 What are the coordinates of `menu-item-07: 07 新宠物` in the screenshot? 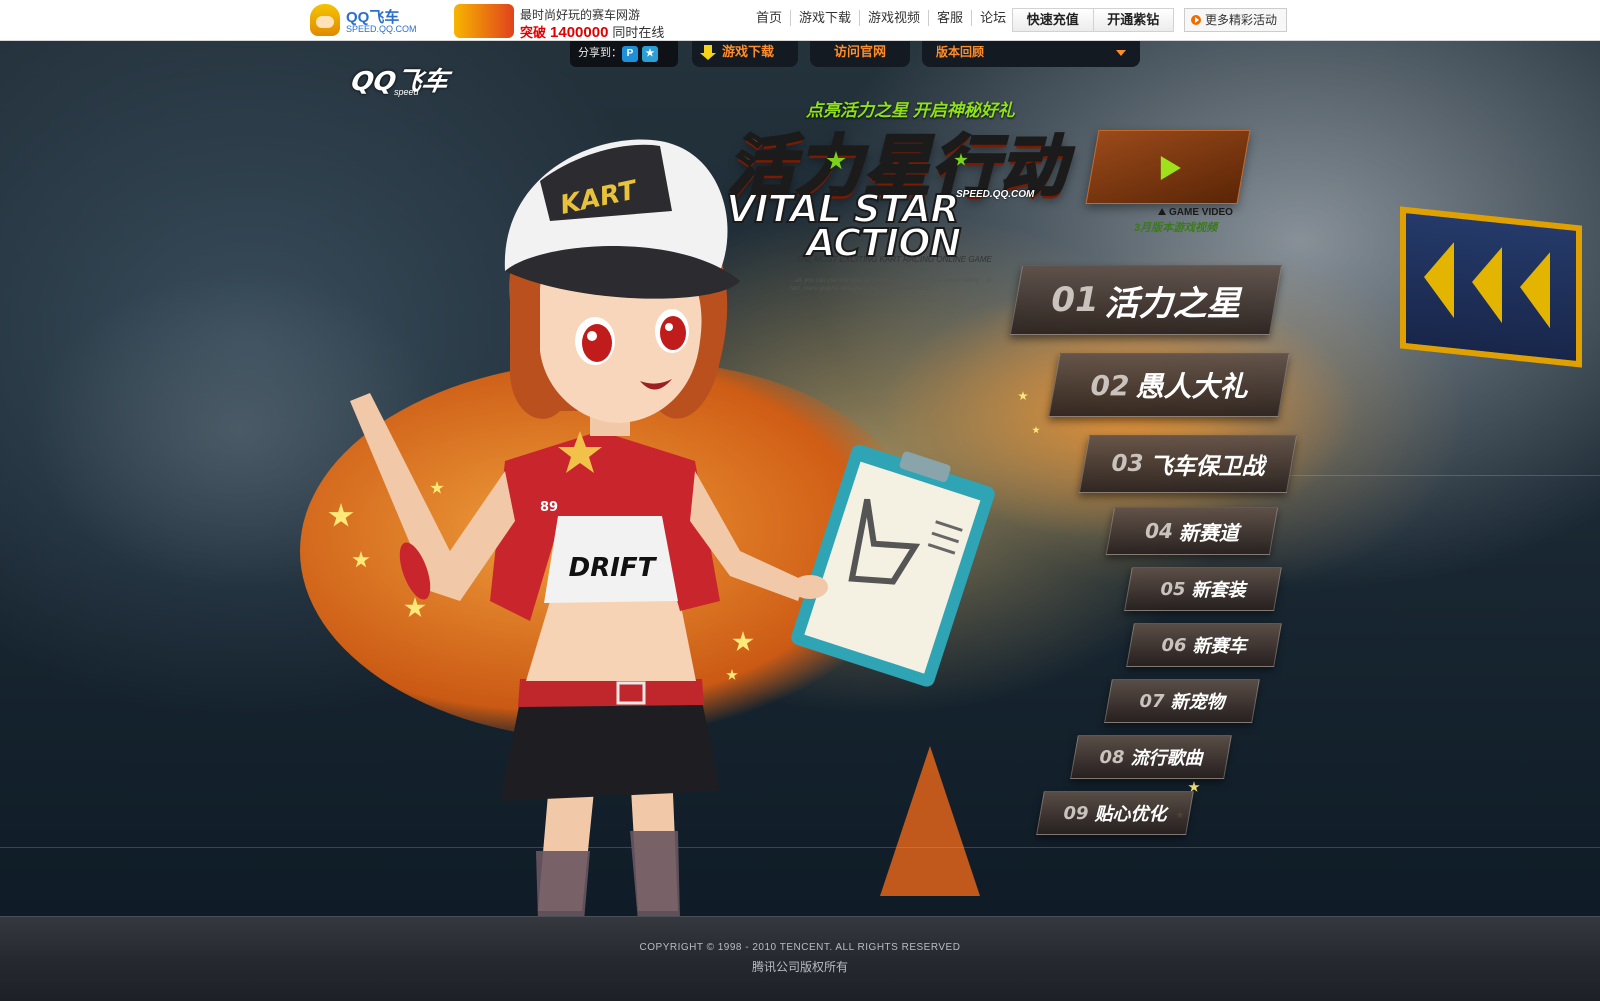 It's located at (1182, 701).